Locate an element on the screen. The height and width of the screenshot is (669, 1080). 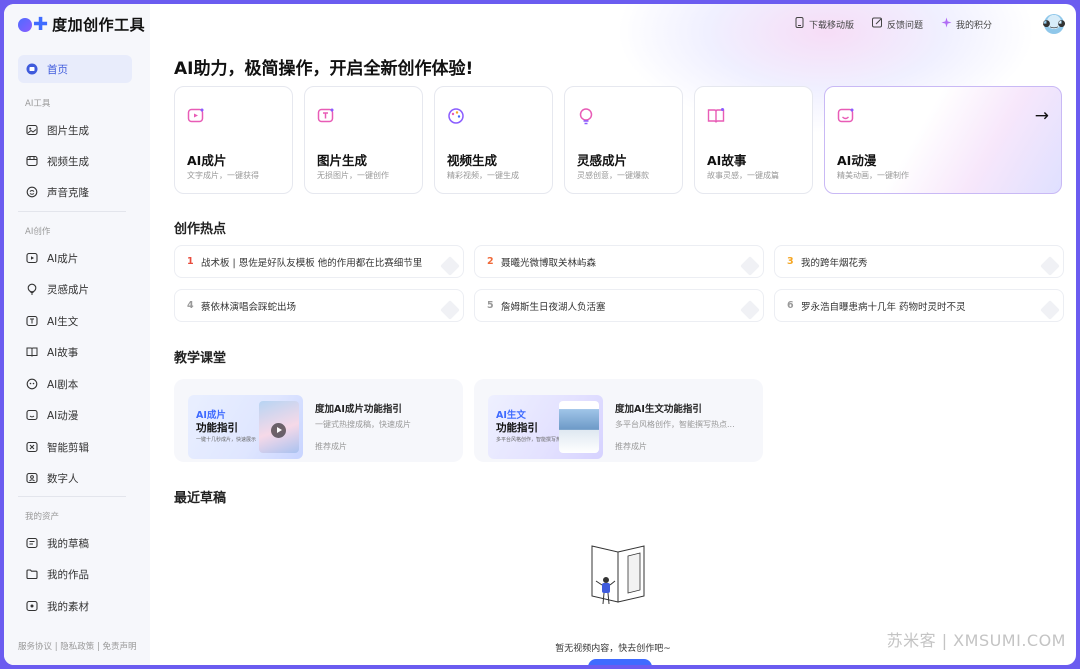
hot-item: 2 聂曦光微博取关林屿森 is located at coordinates (619, 261).